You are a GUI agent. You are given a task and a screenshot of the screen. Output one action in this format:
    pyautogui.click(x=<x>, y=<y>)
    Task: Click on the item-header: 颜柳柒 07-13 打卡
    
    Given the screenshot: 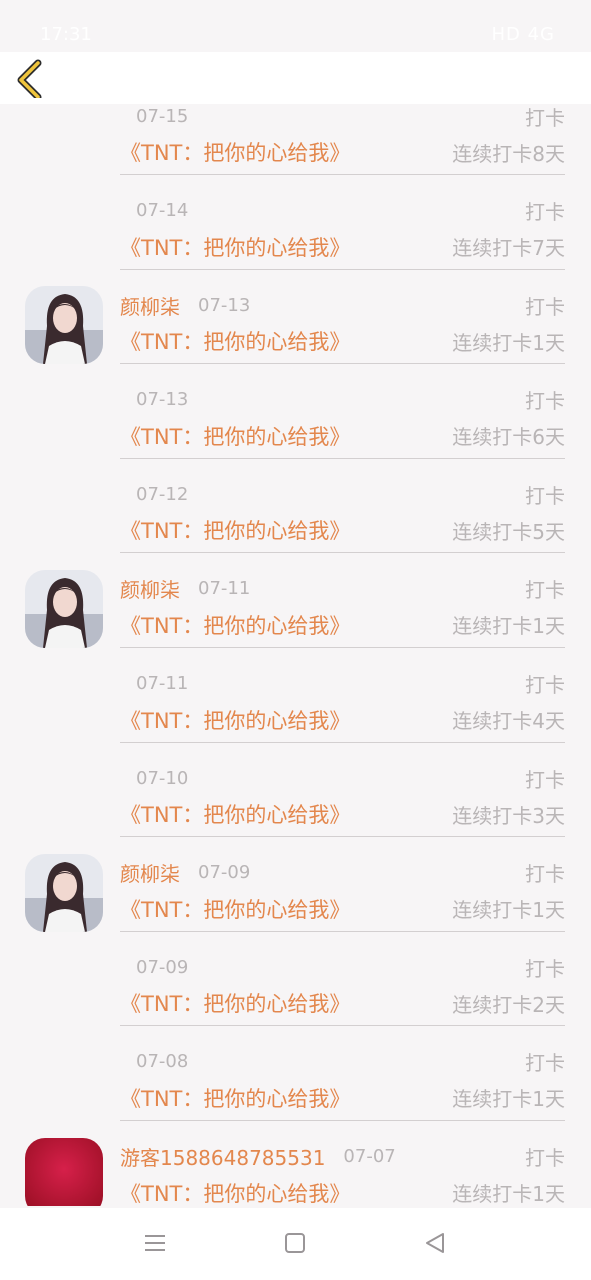 What is the action you would take?
    pyautogui.click(x=342, y=305)
    